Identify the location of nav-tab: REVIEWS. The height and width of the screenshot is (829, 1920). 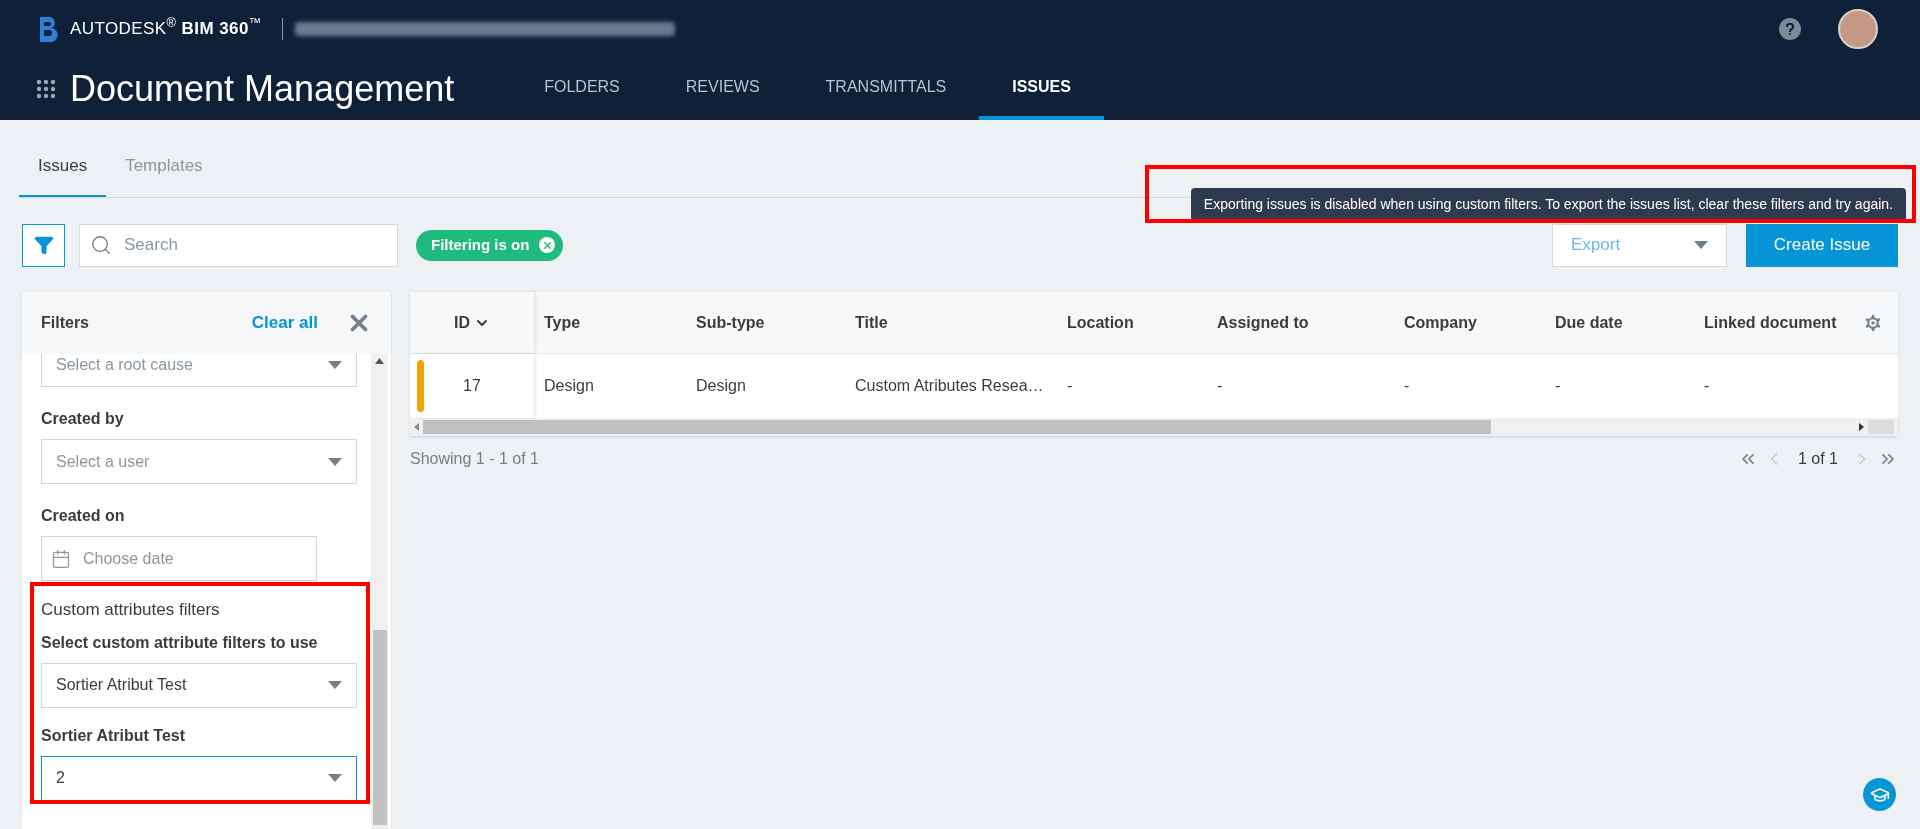
(722, 88).